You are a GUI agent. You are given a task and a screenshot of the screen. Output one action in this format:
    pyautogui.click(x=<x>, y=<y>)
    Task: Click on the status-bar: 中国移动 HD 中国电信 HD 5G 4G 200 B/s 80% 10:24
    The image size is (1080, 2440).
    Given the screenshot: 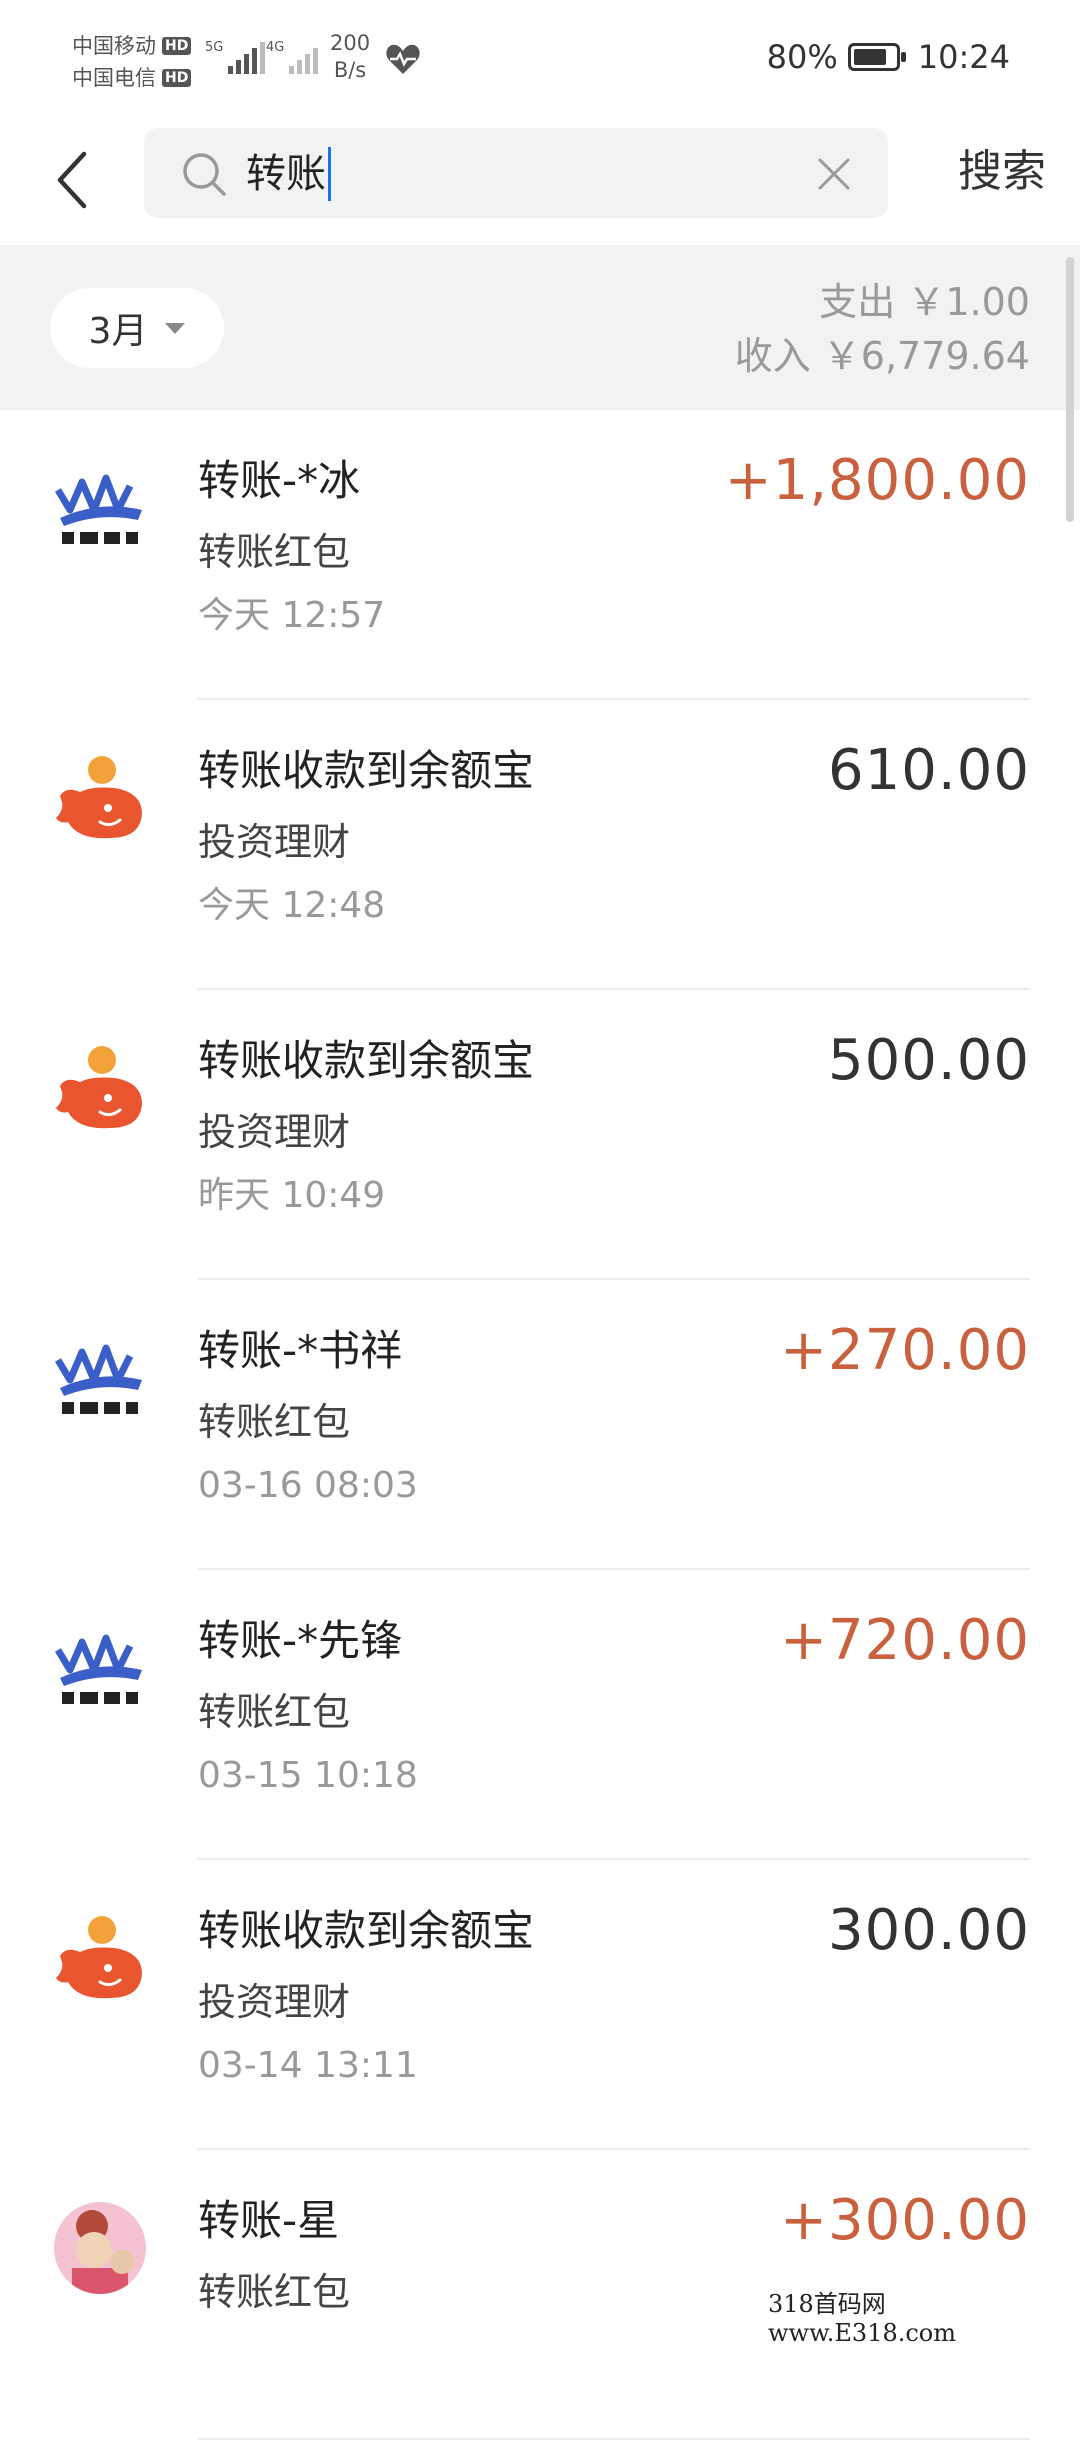 What is the action you would take?
    pyautogui.click(x=540, y=60)
    